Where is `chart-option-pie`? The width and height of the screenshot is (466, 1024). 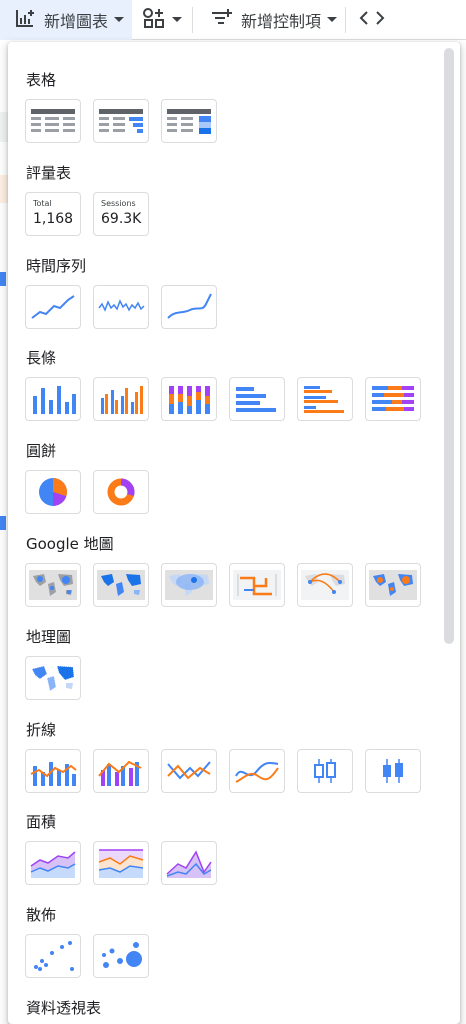
chart-option-pie is located at coordinates (53, 492).